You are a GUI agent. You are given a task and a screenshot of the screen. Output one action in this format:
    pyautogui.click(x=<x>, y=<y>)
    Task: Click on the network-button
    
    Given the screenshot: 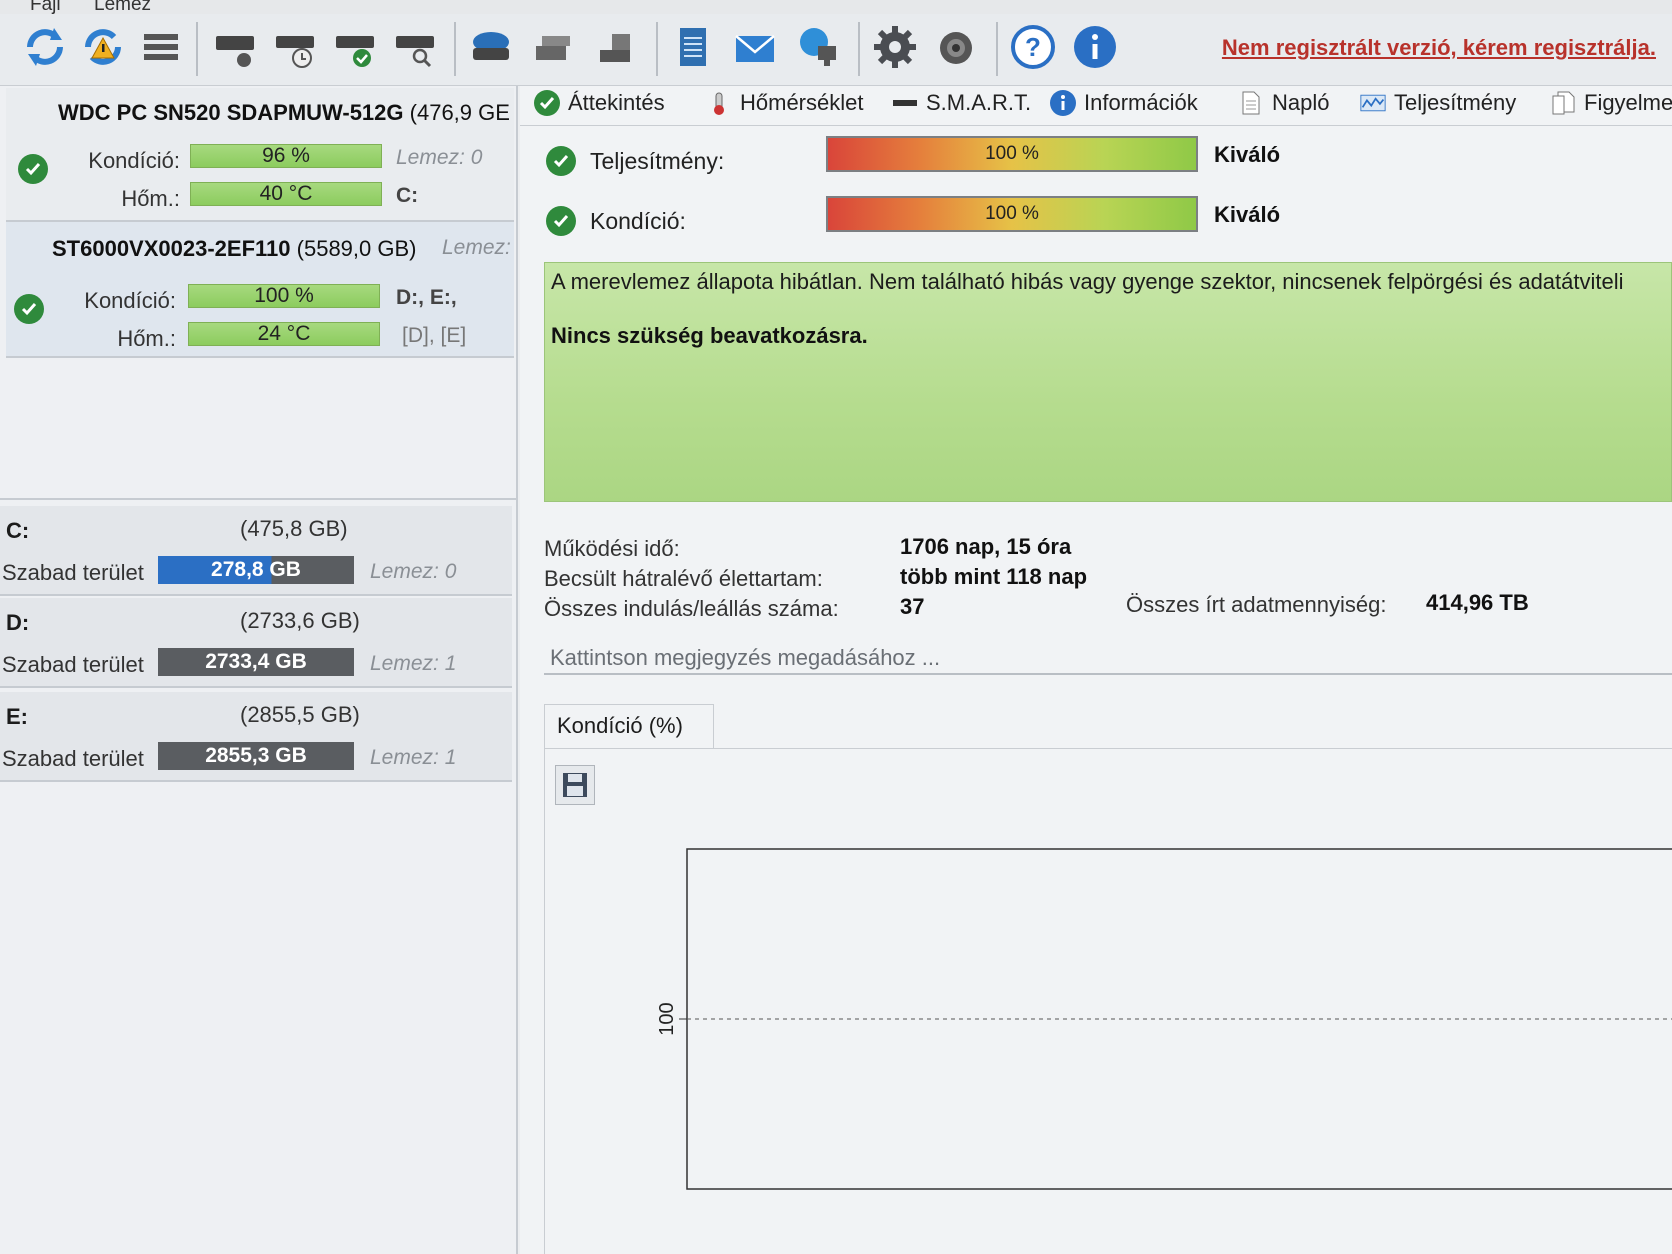 What is the action you would take?
    pyautogui.click(x=817, y=47)
    